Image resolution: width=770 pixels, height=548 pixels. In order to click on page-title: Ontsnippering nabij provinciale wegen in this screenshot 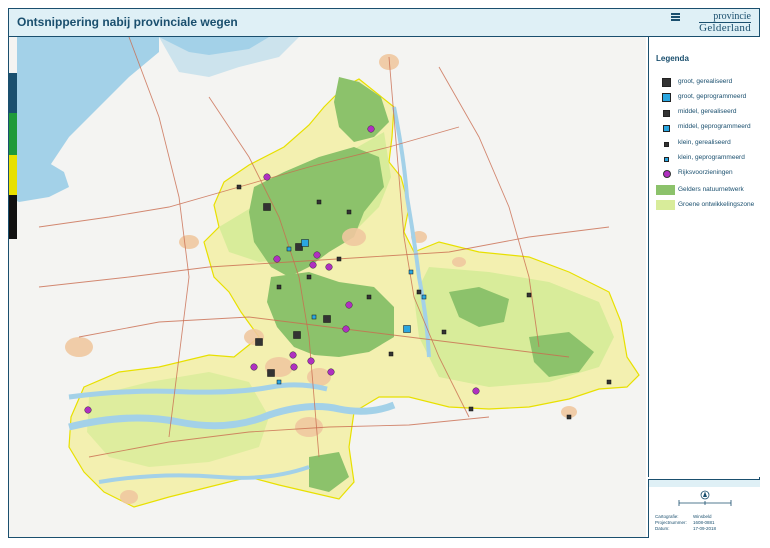, I will do `click(127, 22)`.